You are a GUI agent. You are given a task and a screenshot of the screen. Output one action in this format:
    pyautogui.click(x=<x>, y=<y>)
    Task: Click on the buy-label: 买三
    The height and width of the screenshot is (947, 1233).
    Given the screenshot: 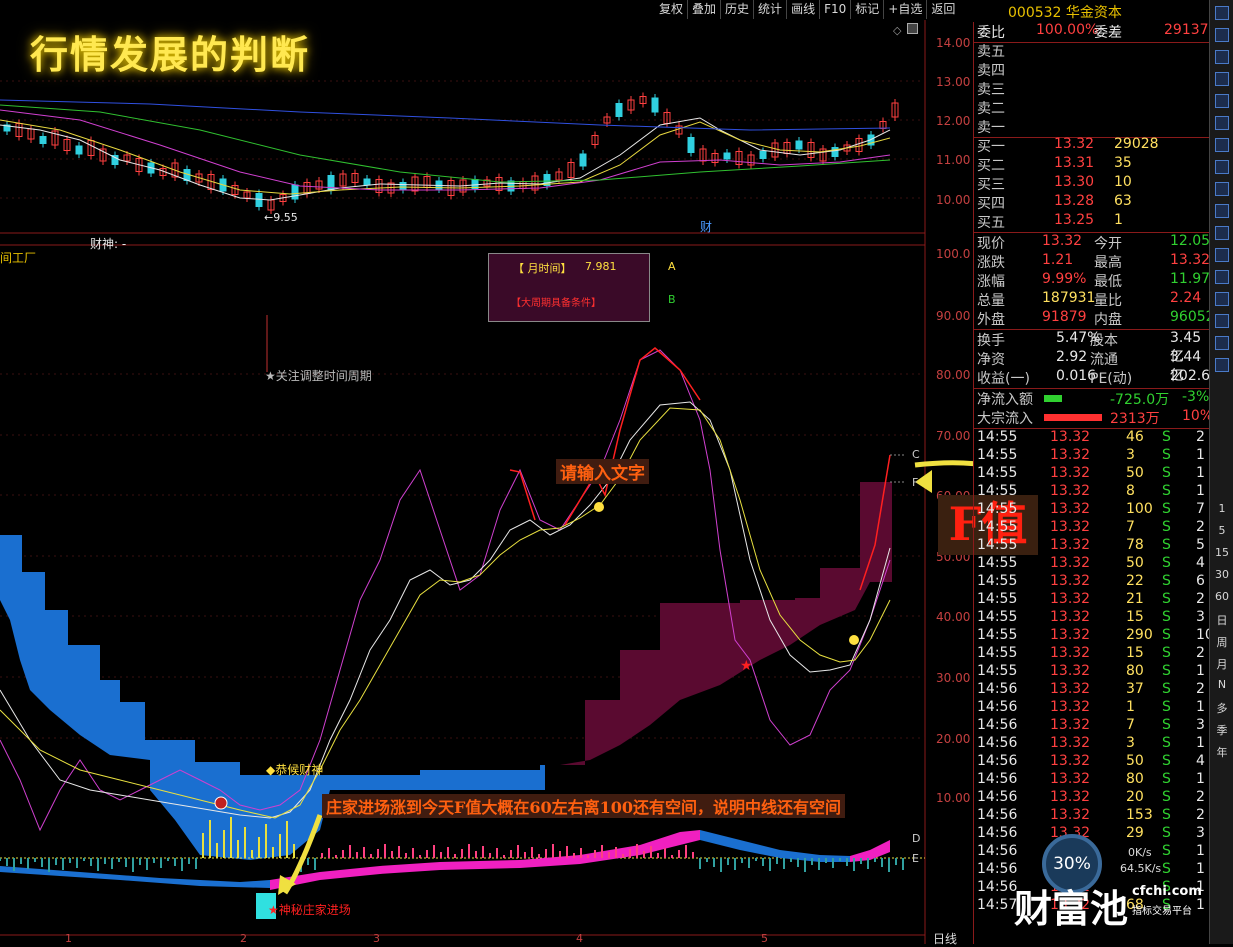 What is the action you would take?
    pyautogui.click(x=991, y=185)
    